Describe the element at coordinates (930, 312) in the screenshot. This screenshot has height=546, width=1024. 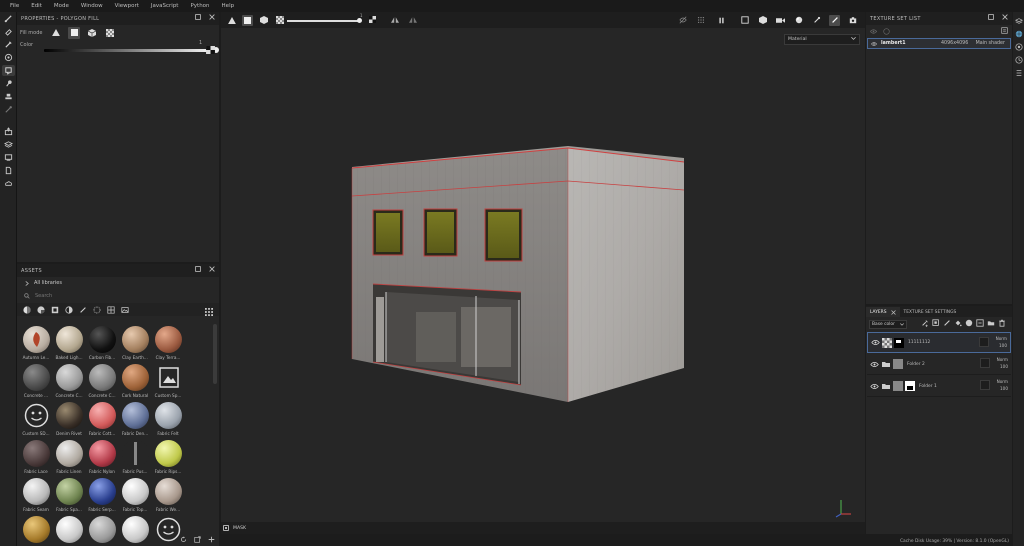
I see `tab-texture-set-settings: TEXTURE SET SETTINGS` at that location.